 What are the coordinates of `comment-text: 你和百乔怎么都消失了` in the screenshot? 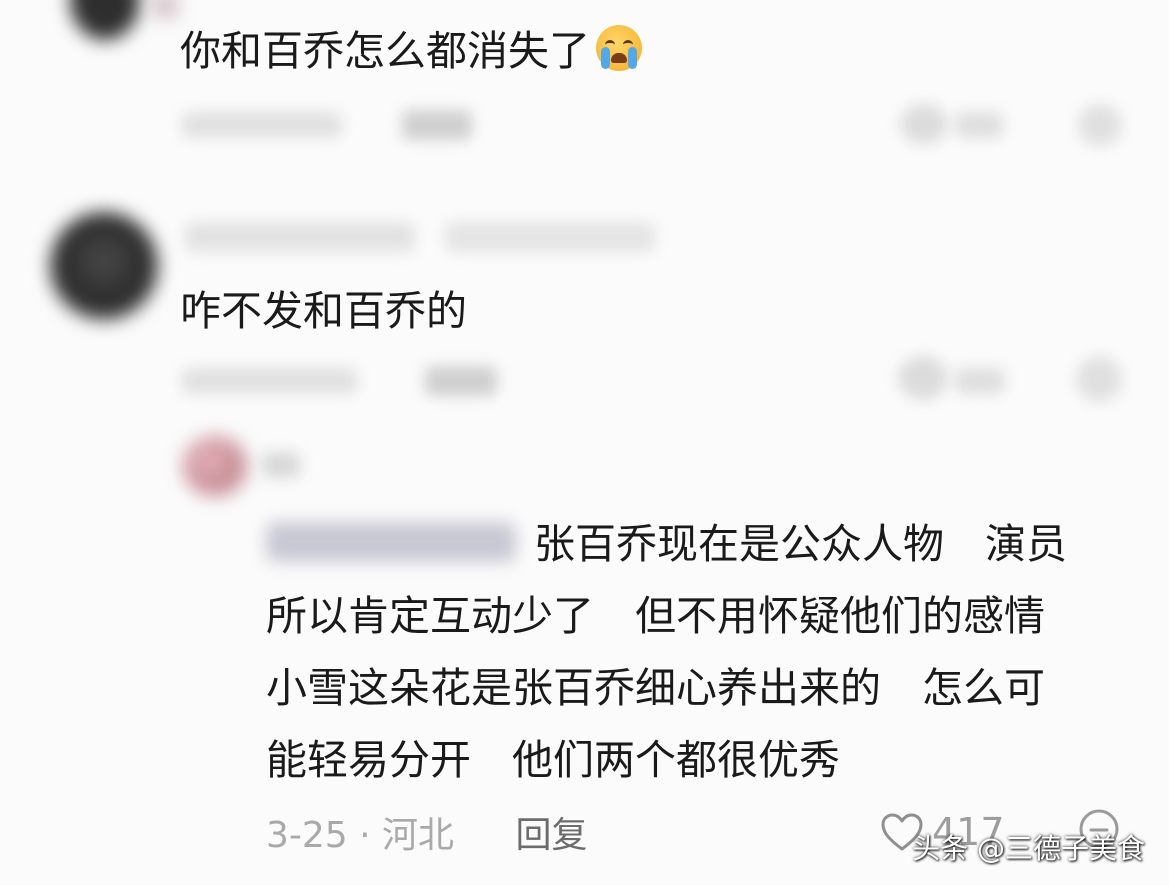 It's located at (411, 51).